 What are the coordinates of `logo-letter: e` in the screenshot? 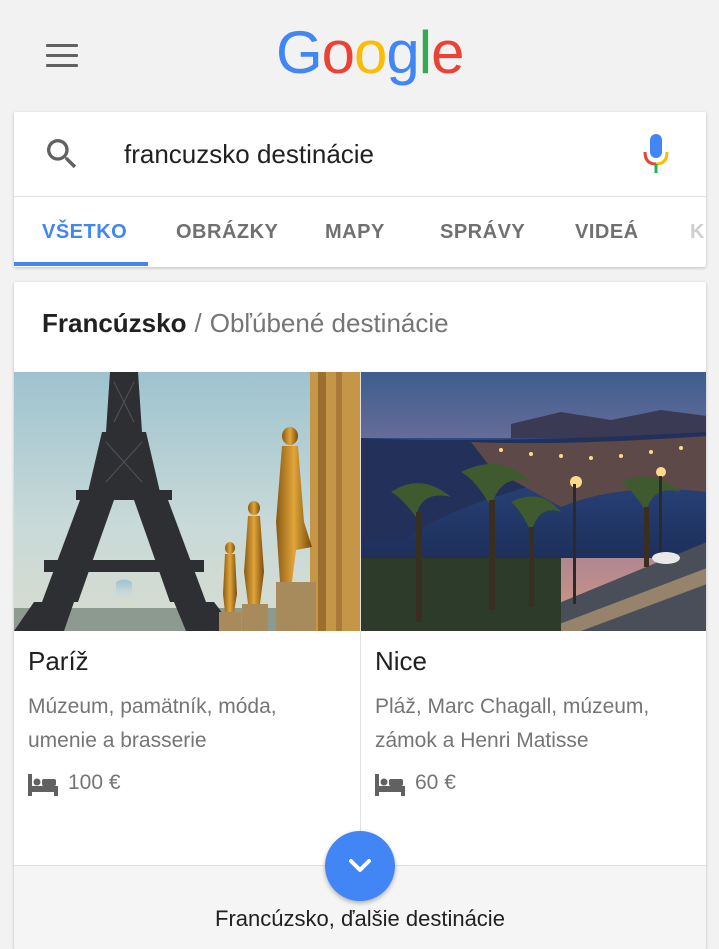 It's located at (447, 52).